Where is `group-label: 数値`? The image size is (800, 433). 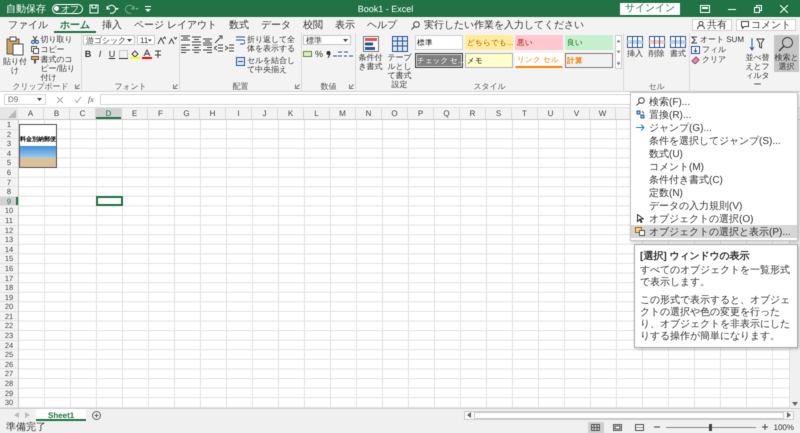
group-label: 数値 is located at coordinates (328, 86).